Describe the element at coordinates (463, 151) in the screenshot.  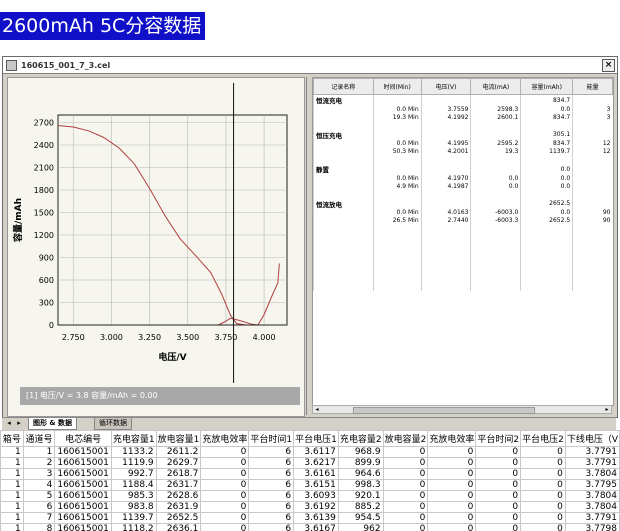
I see `grid-row: 50.3 Min 4.2001 19.3 1139.7 12` at that location.